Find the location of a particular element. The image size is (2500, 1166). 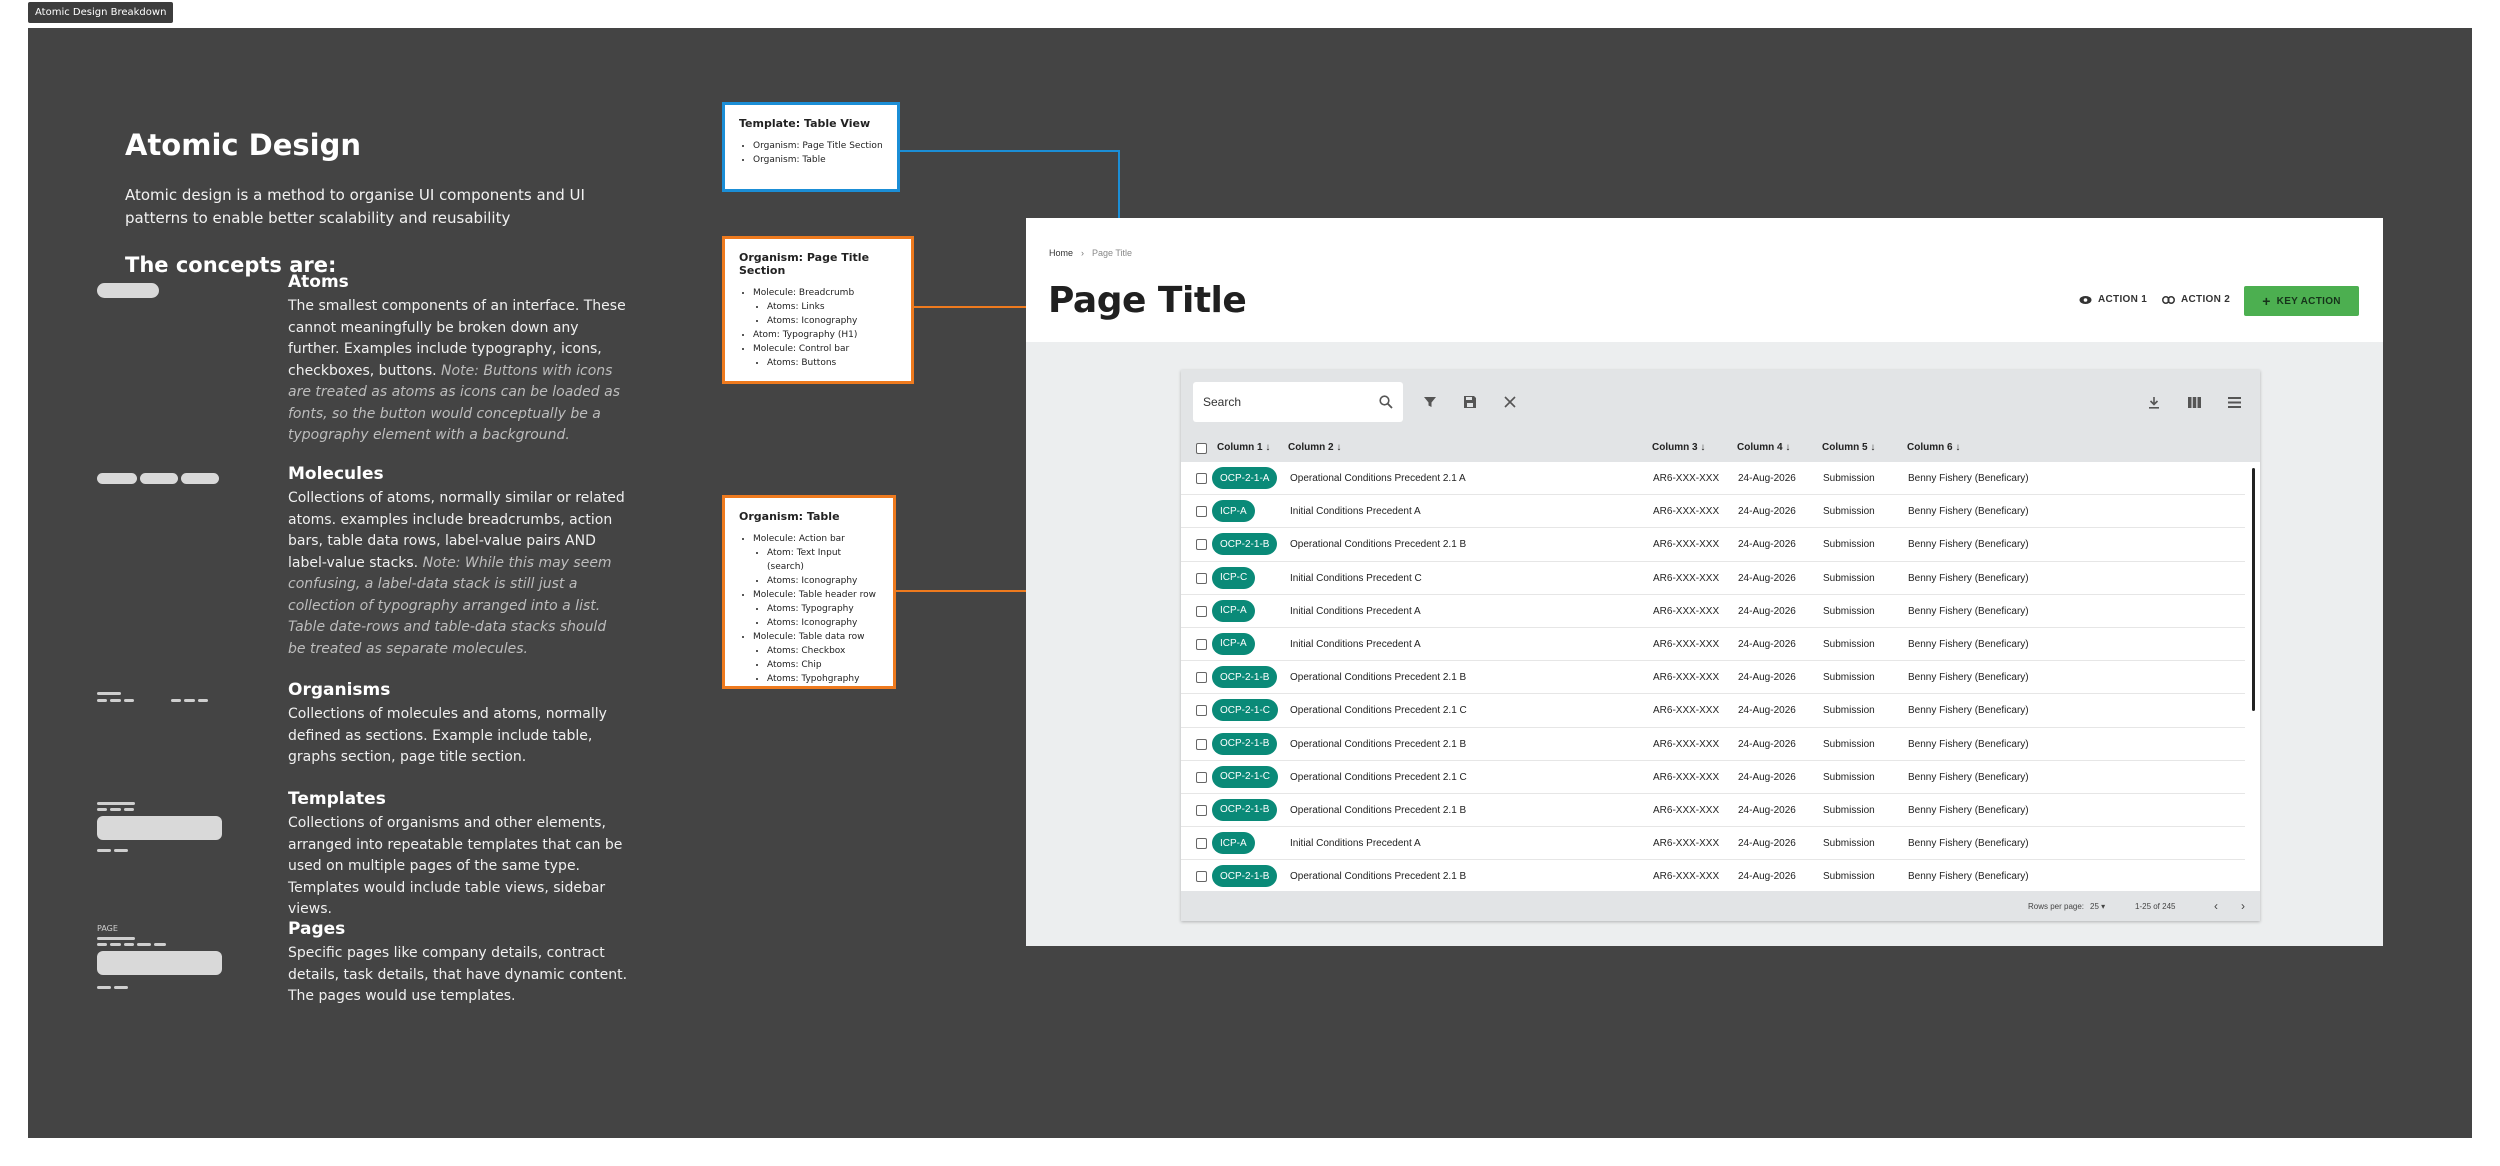

status-chip: ICP-A is located at coordinates (1233, 843).